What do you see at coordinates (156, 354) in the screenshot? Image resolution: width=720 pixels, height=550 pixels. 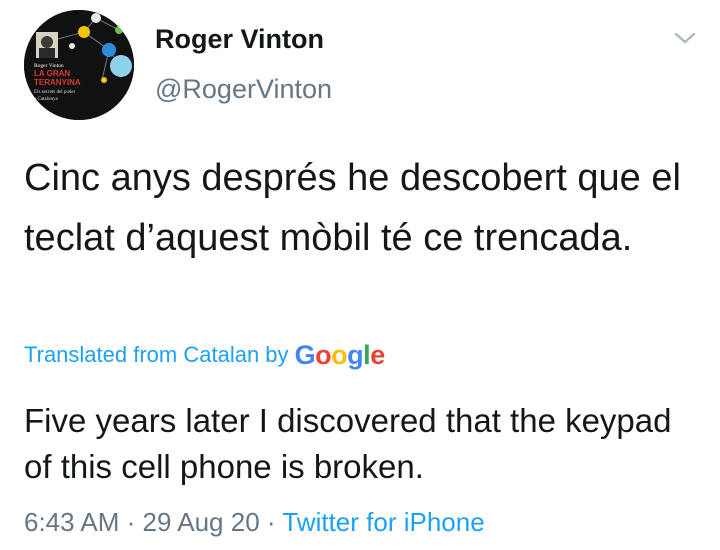 I see `translation-label: Translated from Catalan by` at bounding box center [156, 354].